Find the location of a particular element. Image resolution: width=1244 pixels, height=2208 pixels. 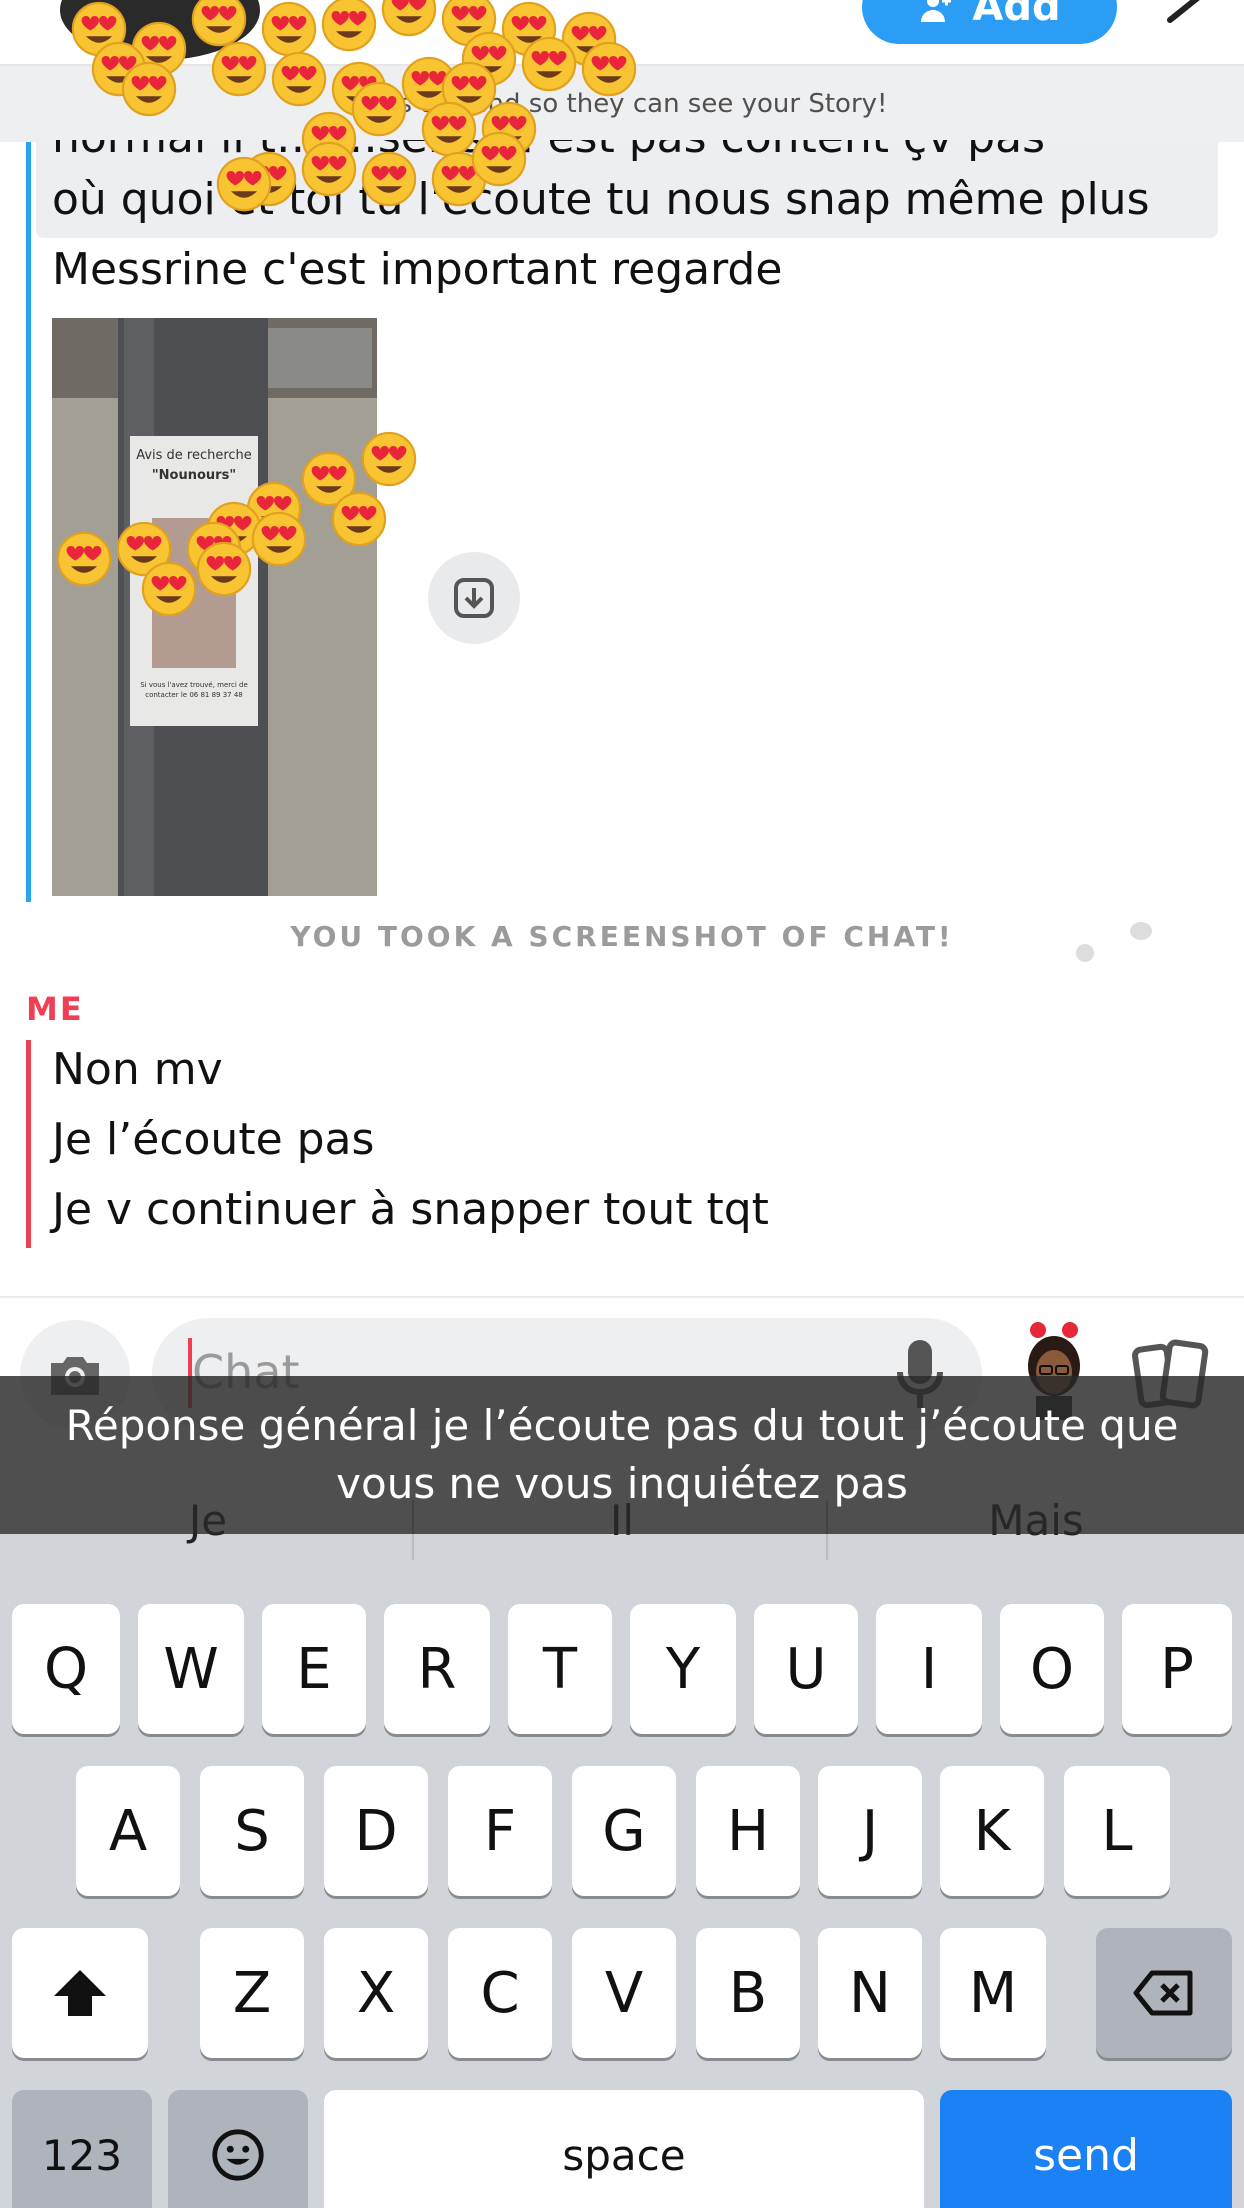

backspace-icon is located at coordinates (1163, 1993).